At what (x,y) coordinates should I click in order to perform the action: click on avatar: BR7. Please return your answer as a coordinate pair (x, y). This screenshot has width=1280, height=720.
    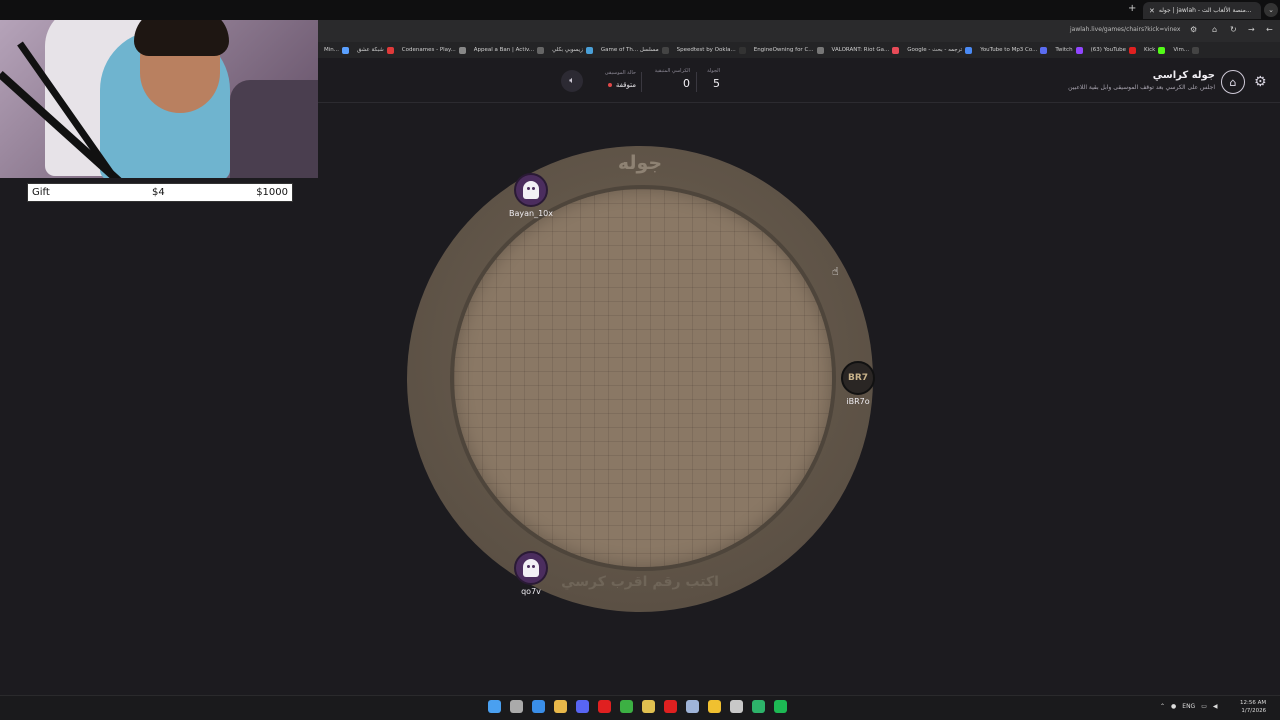
    Looking at the image, I should click on (858, 378).